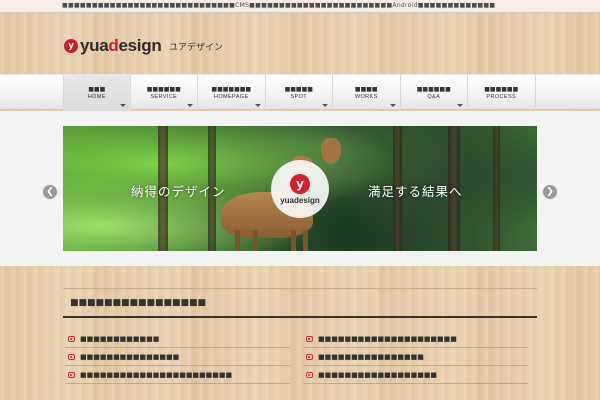 The height and width of the screenshot is (400, 600). I want to click on nav-item-spot: ■■■■■ SPOT, so click(299, 93).